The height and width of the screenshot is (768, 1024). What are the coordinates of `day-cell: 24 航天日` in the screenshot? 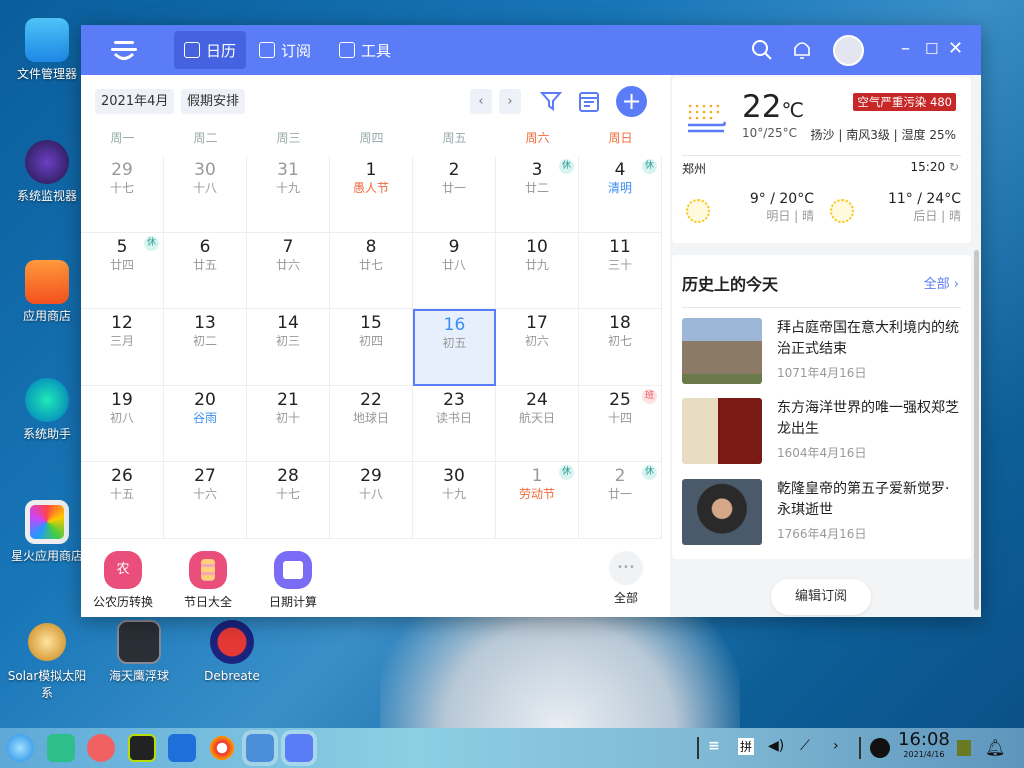 It's located at (537, 423).